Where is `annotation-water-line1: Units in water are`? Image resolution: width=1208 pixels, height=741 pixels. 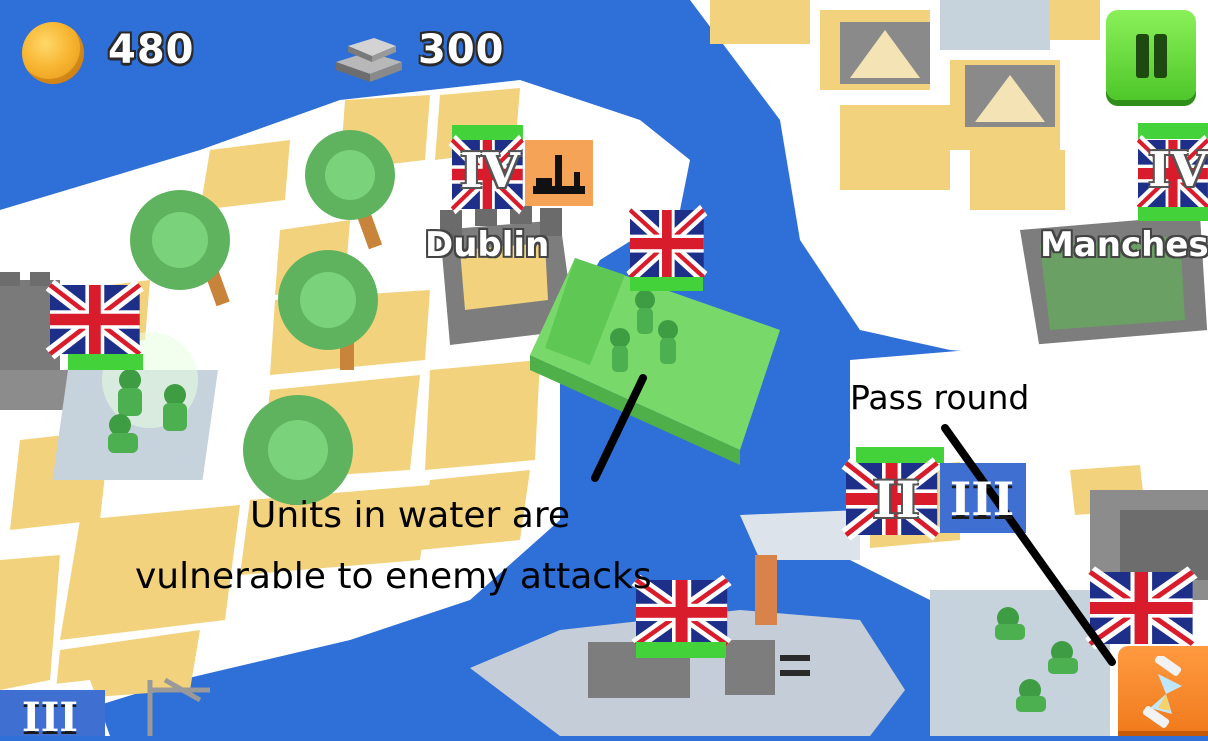 annotation-water-line1: Units in water are is located at coordinates (410, 515).